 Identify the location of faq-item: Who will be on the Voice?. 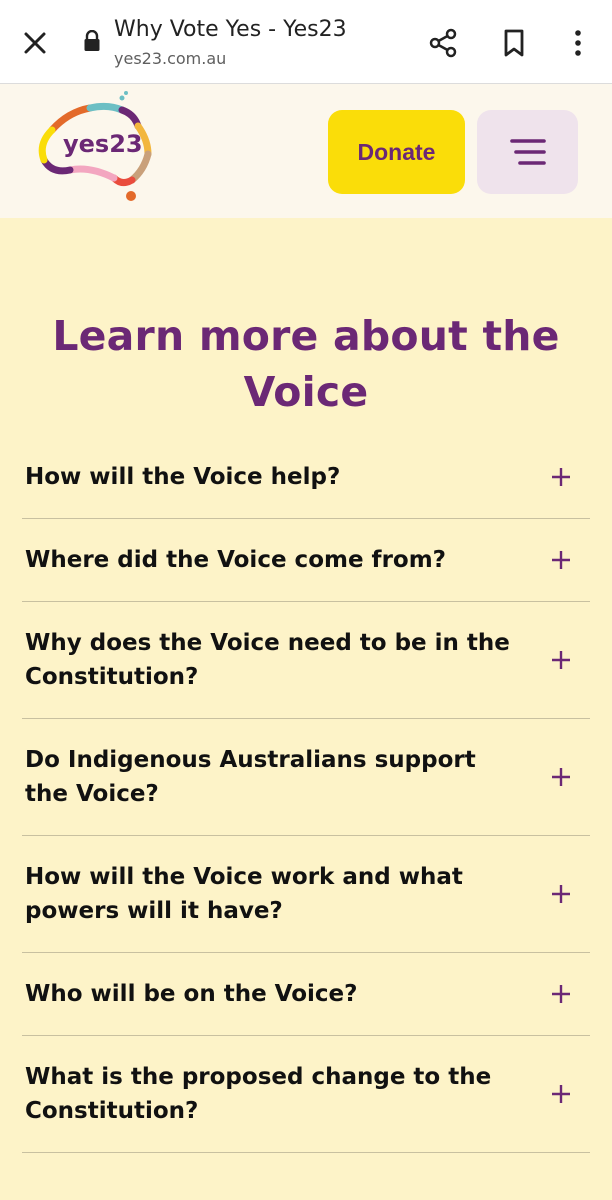
(306, 994).